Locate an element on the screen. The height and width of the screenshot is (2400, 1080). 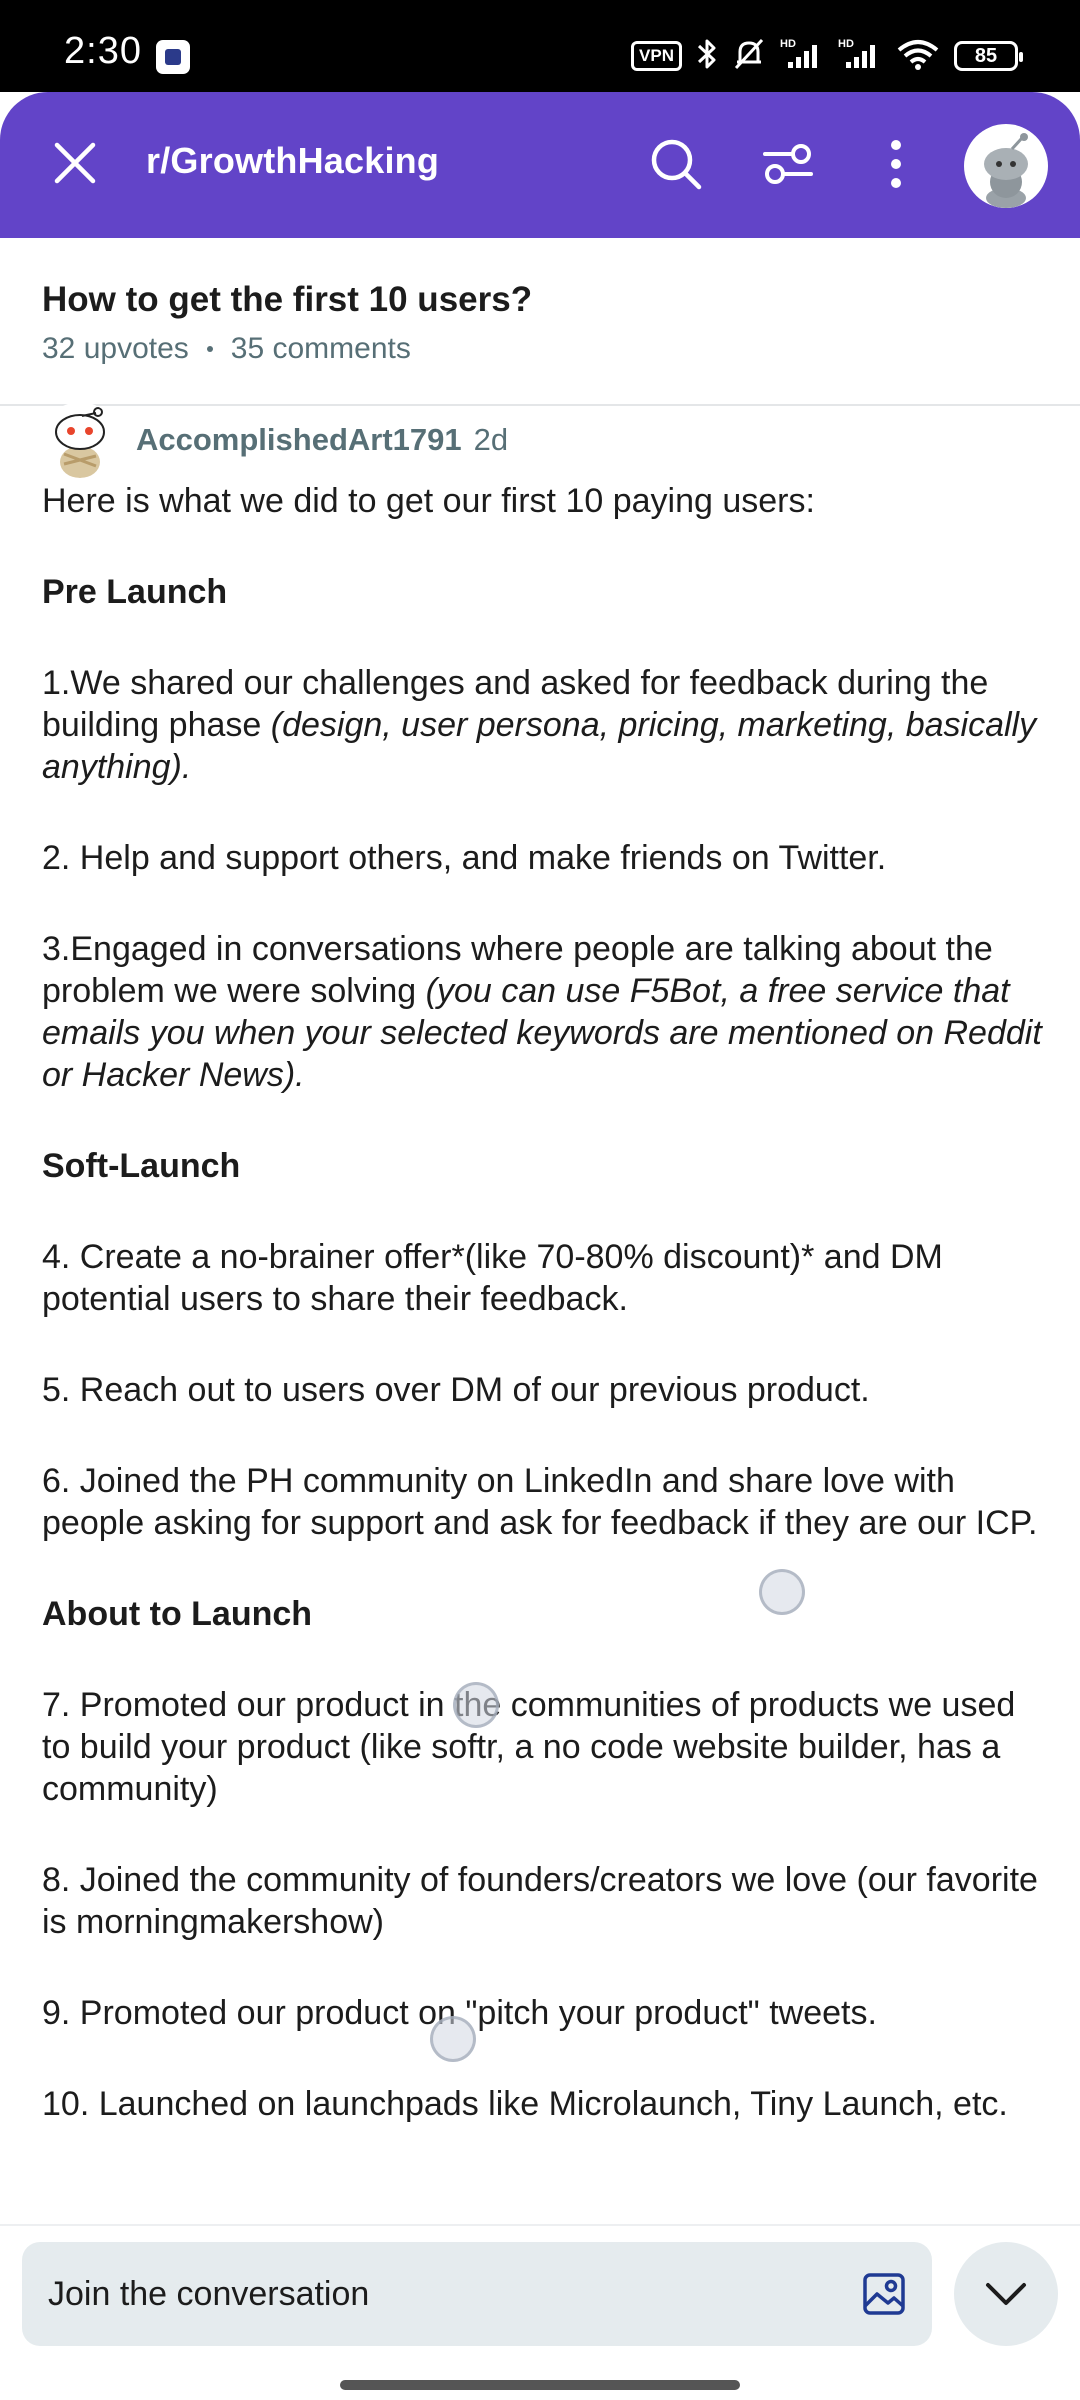
sort-button is located at coordinates (788, 164).